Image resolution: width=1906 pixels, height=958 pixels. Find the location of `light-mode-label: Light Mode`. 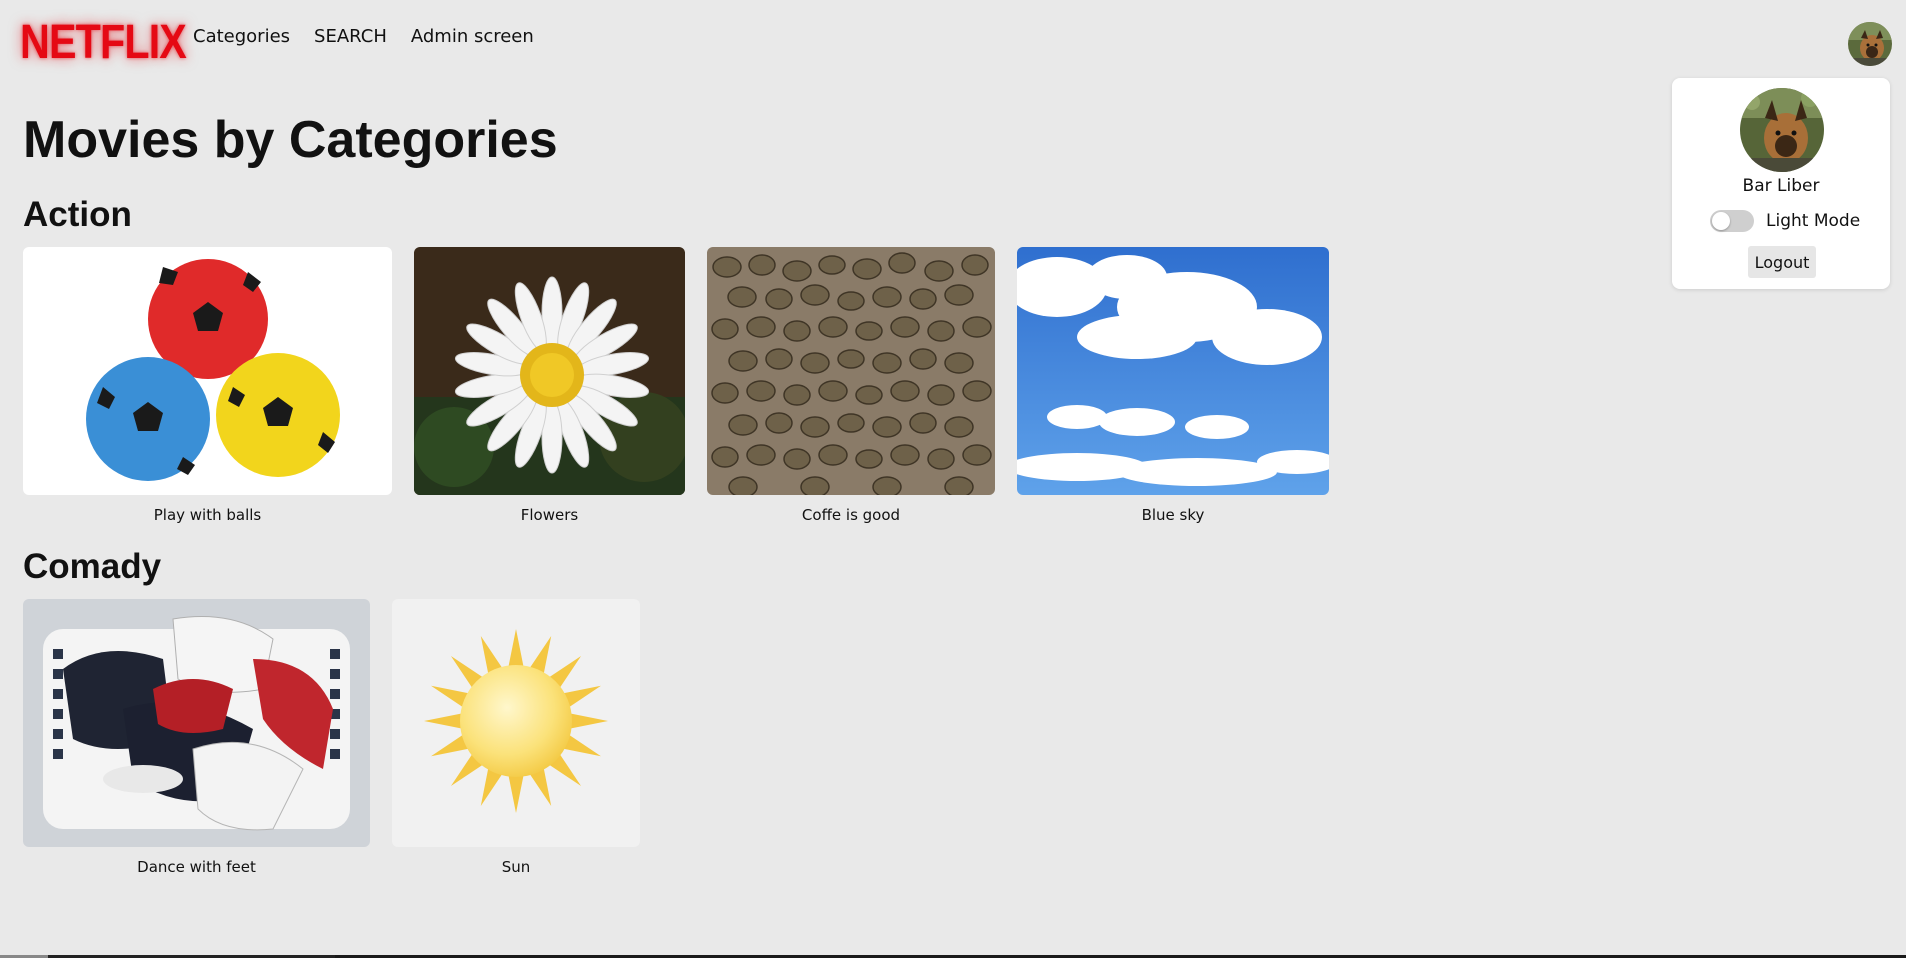

light-mode-label: Light Mode is located at coordinates (1813, 221).